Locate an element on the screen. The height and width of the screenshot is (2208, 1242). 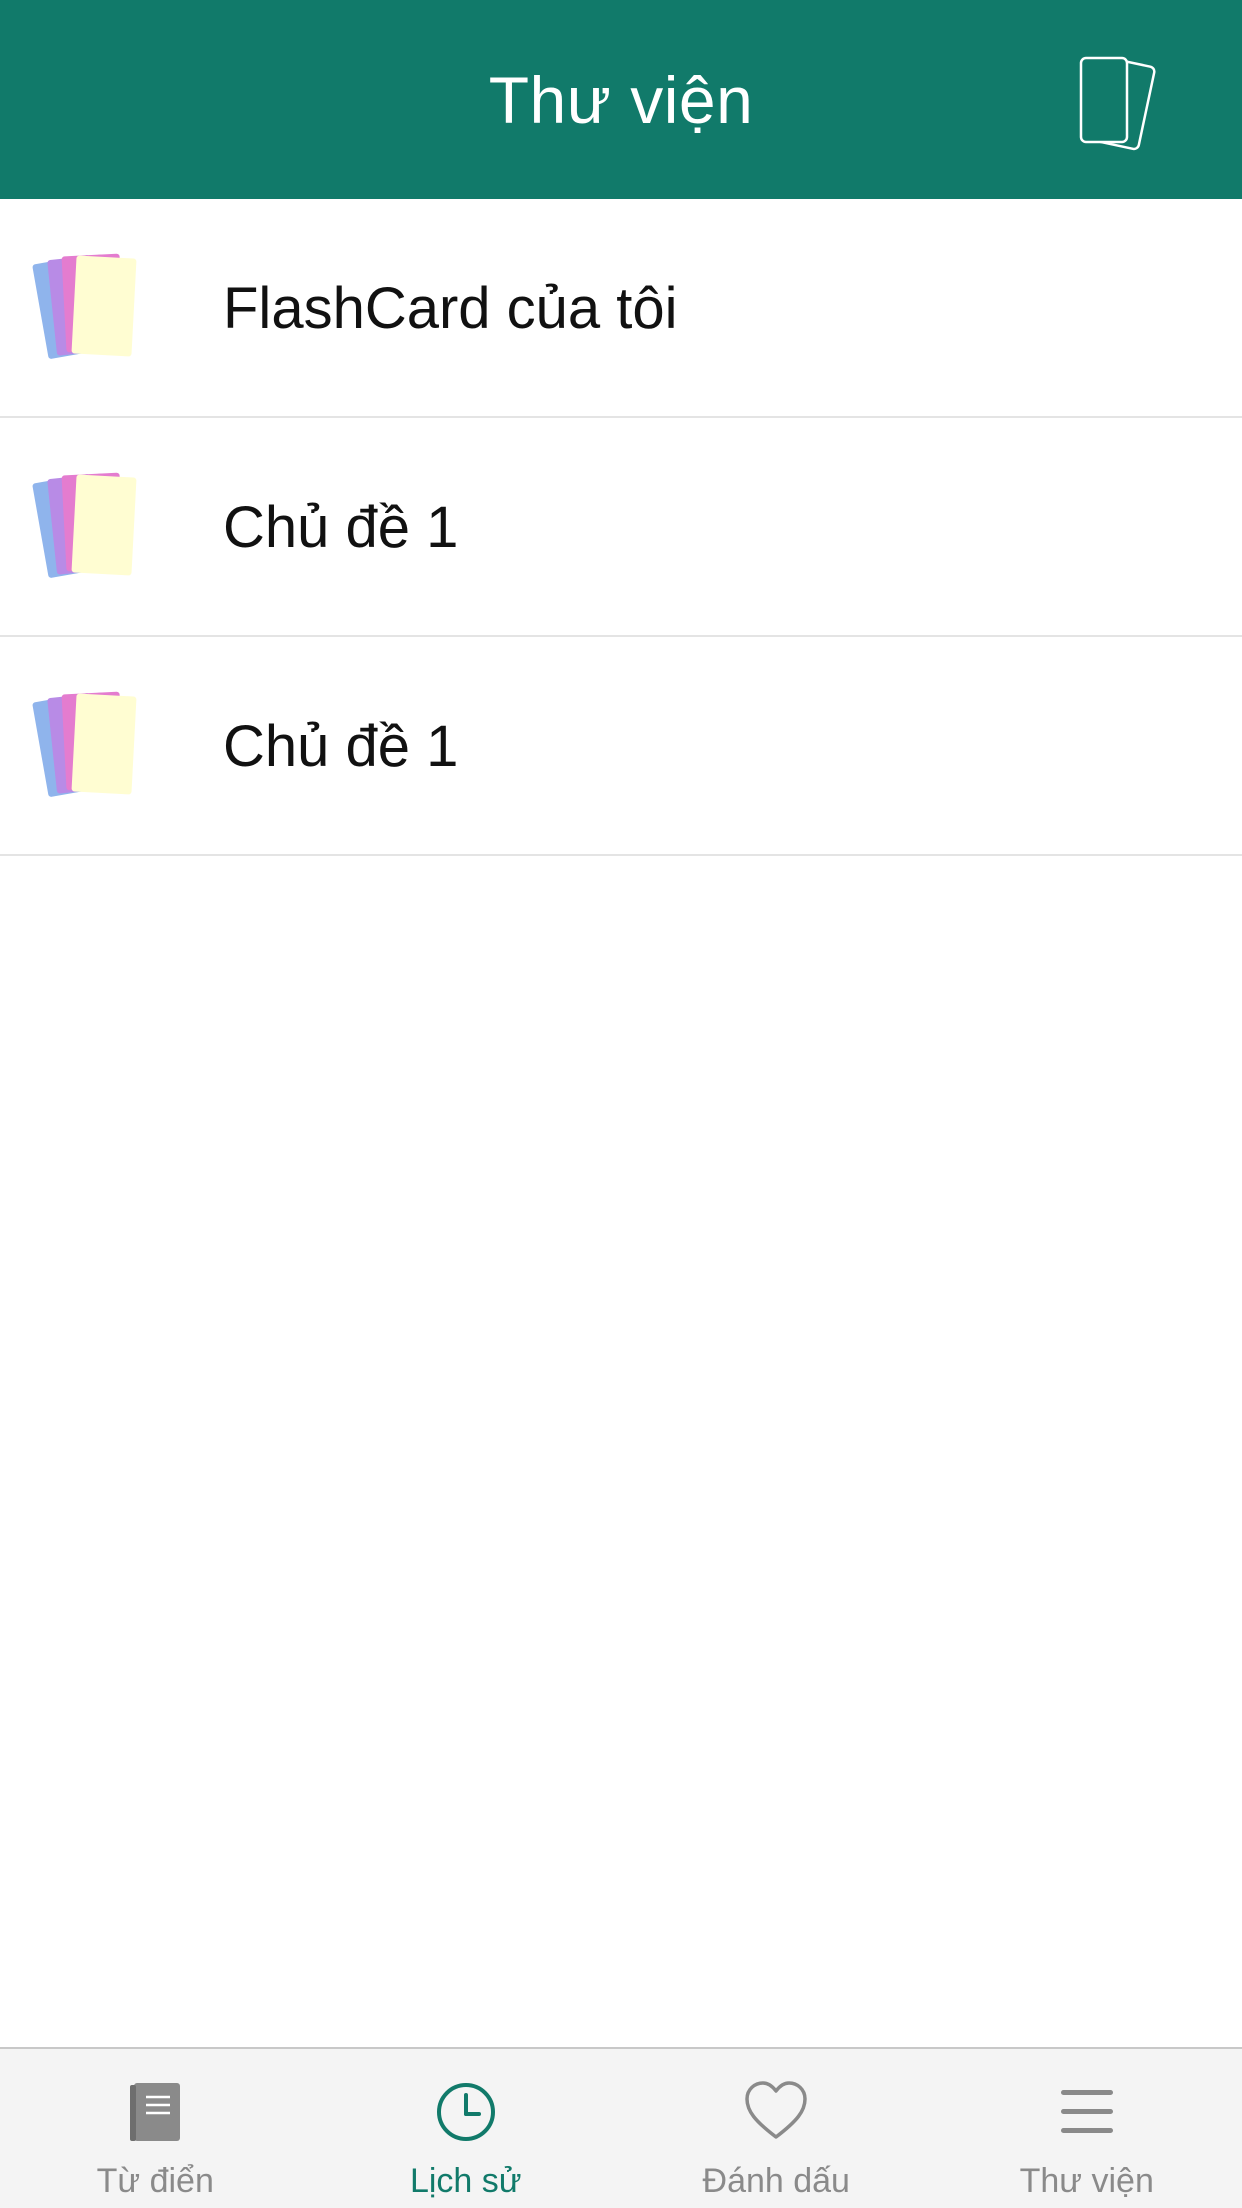
dictionary-book-icon is located at coordinates (155, 2112).